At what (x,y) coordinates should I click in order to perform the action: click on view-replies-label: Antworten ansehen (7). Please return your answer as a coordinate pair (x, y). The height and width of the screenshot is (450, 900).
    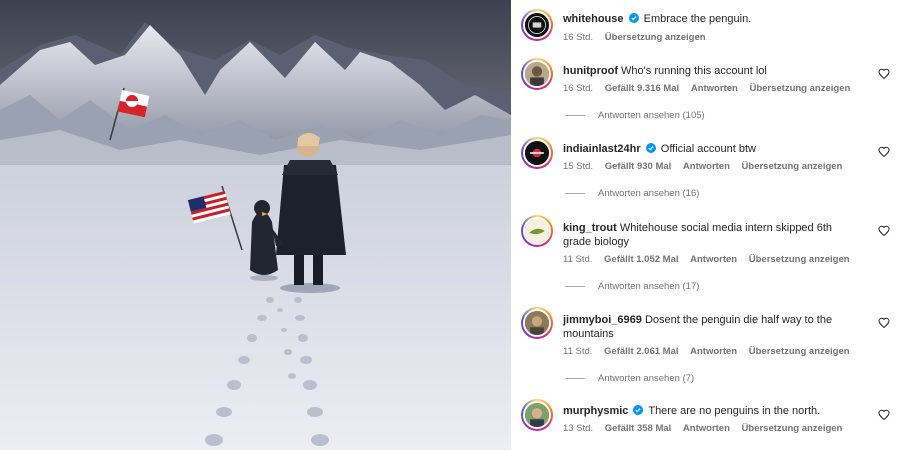
    Looking at the image, I should click on (646, 378).